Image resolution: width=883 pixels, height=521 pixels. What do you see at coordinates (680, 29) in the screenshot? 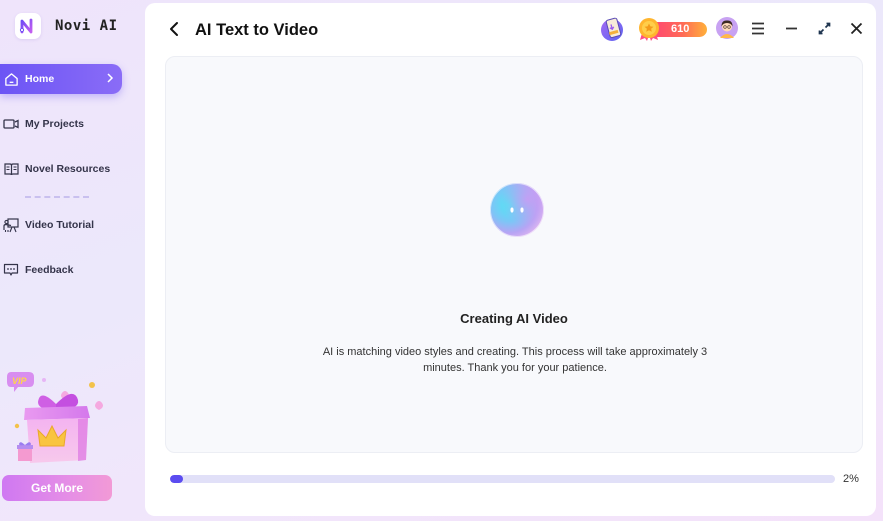
I see `points-value: 610` at bounding box center [680, 29].